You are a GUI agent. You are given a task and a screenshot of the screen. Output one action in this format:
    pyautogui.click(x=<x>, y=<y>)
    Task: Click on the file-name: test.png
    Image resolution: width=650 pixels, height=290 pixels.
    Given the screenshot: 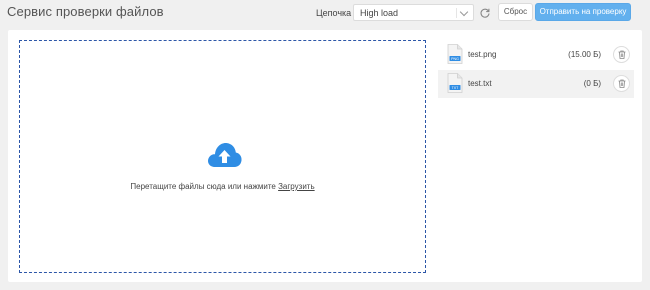 What is the action you would take?
    pyautogui.click(x=482, y=54)
    